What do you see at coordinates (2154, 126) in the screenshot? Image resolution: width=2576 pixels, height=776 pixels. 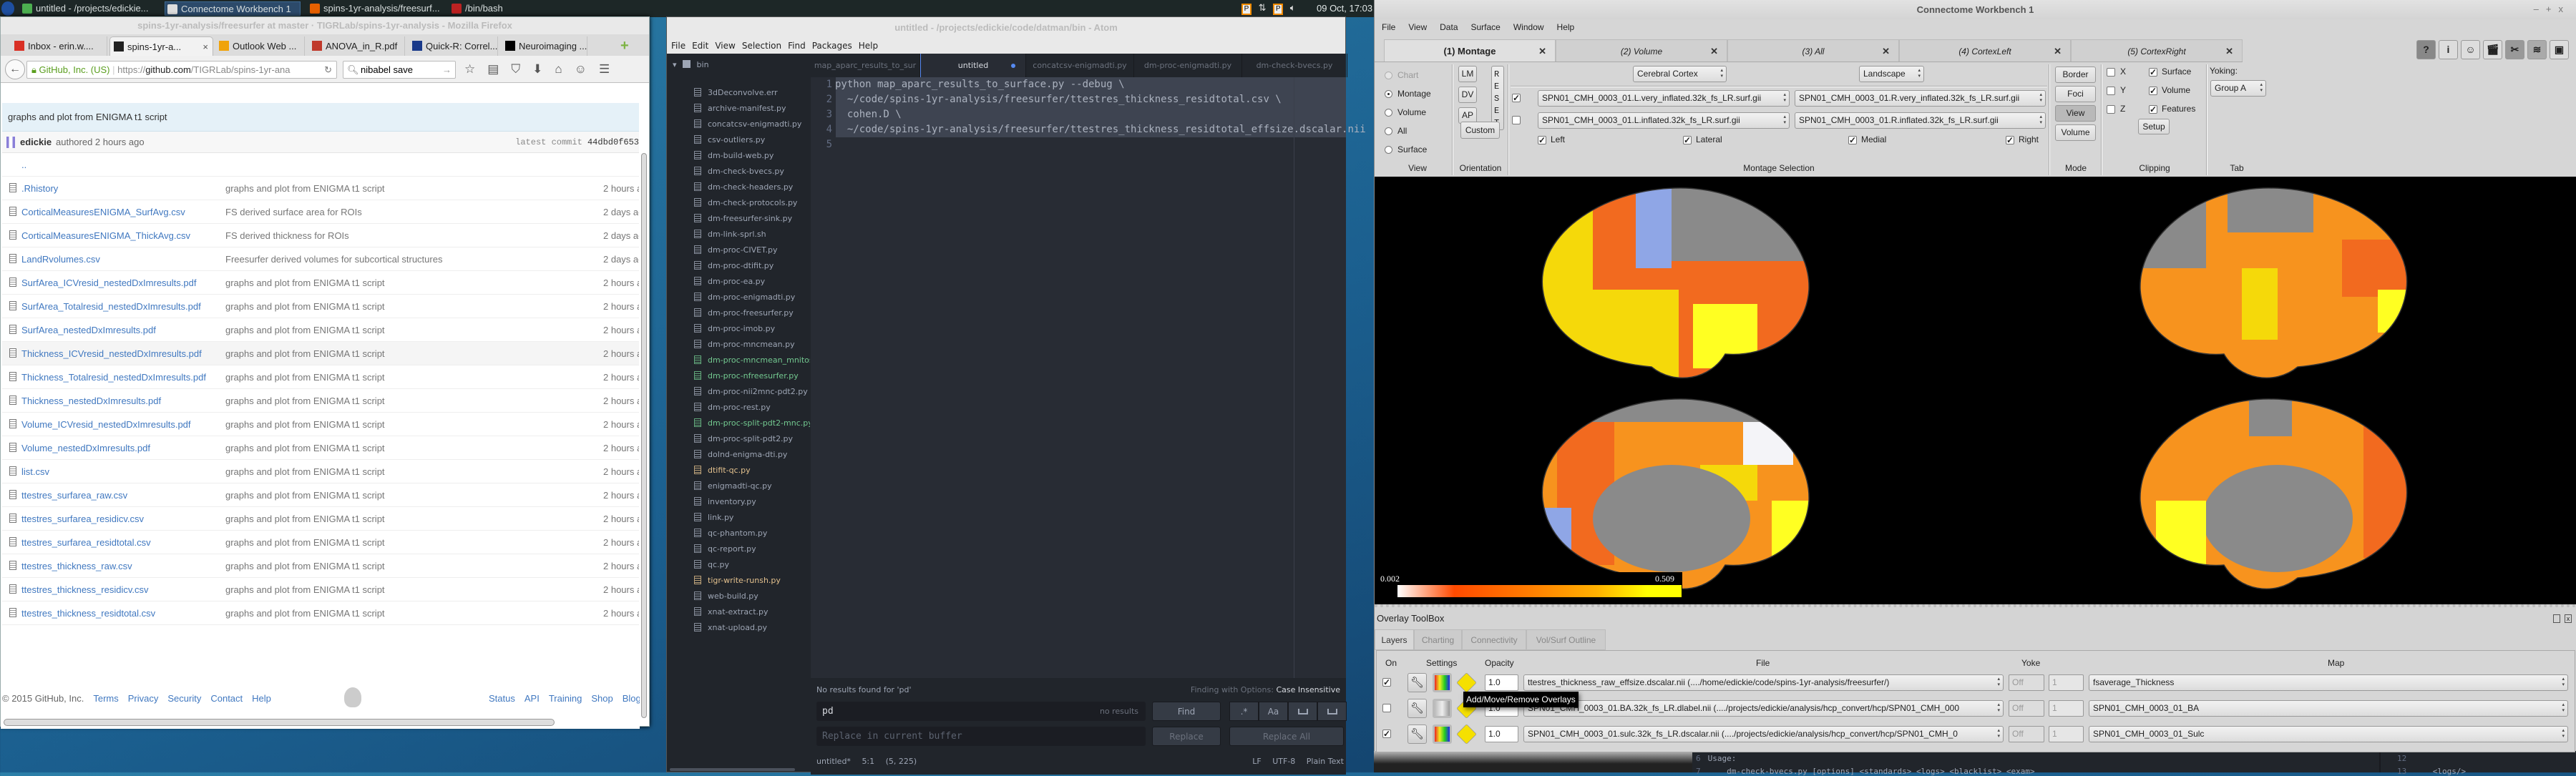 I see `clipping-setup-button: Setup` at bounding box center [2154, 126].